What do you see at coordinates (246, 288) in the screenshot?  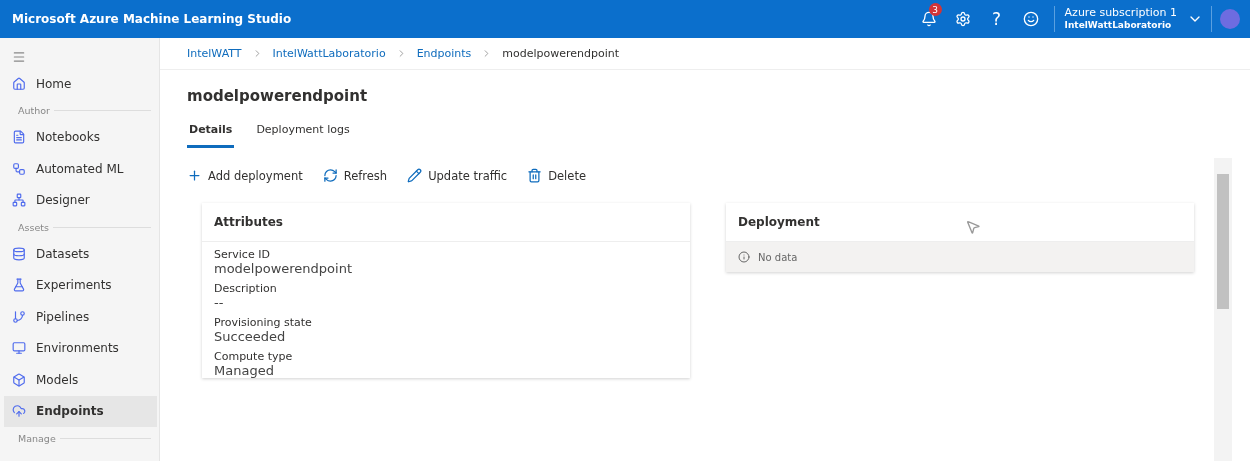 I see `field-label: Description` at bounding box center [246, 288].